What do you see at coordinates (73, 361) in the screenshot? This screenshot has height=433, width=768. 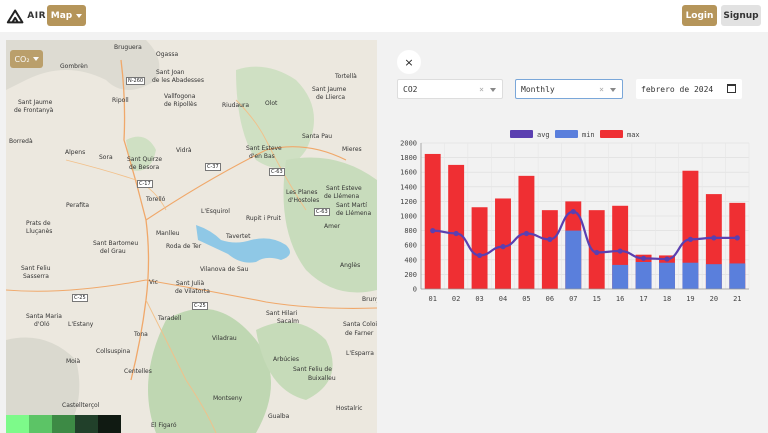 I see `map-place-label: Moià` at bounding box center [73, 361].